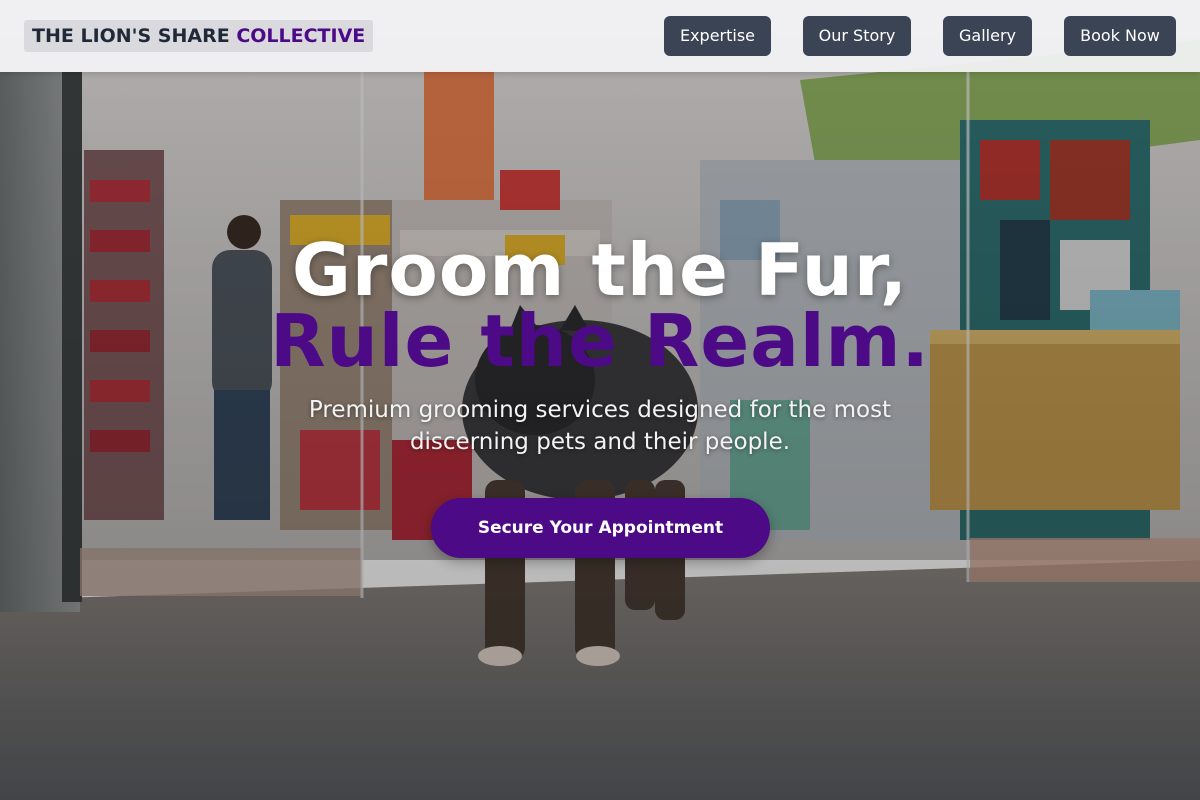 The image size is (1200, 800). Describe the element at coordinates (600, 270) in the screenshot. I see `hero-headline-line1: Groom the Fur,` at that location.